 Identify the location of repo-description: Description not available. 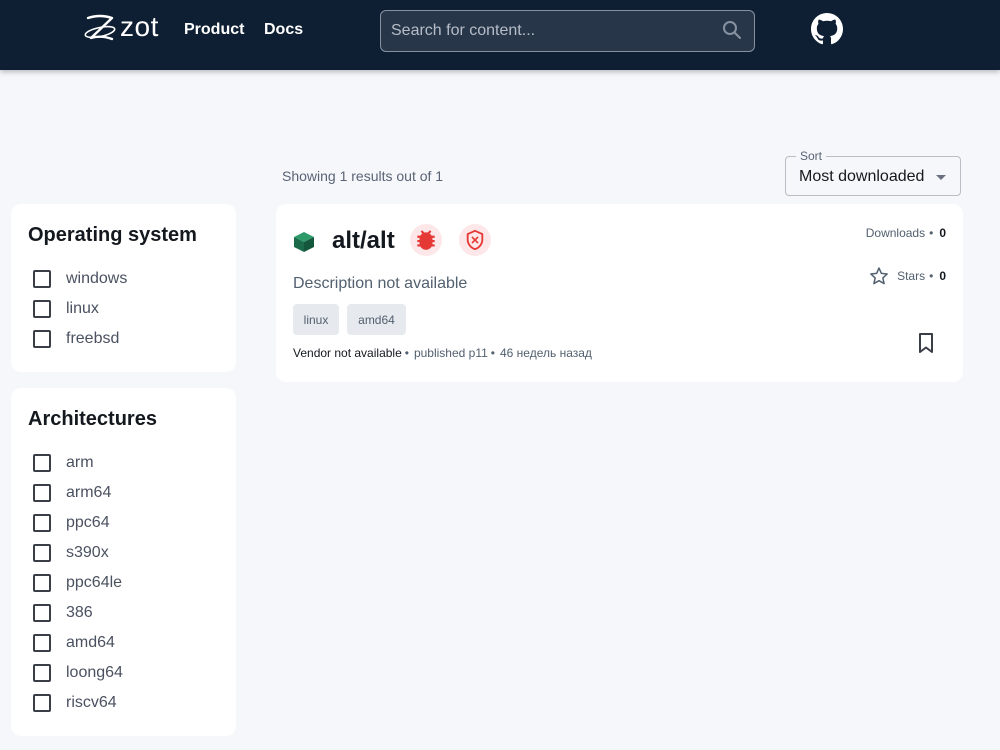
(380, 283).